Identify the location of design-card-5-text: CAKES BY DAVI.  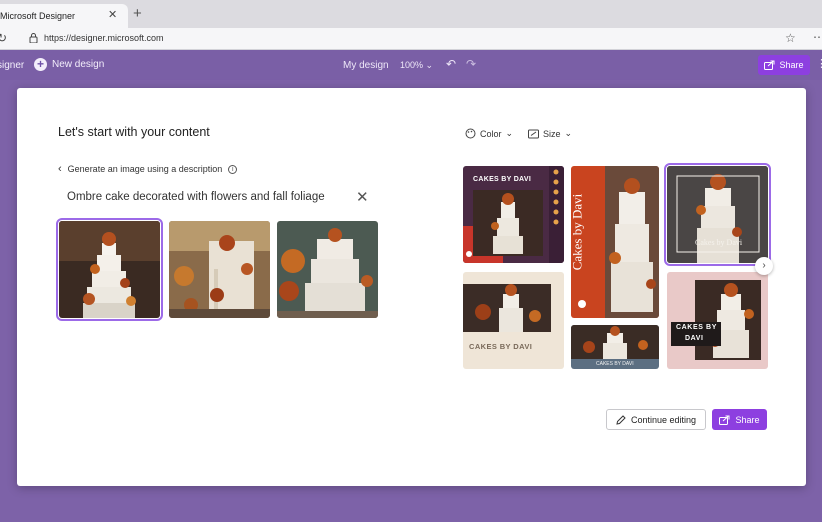
(615, 364).